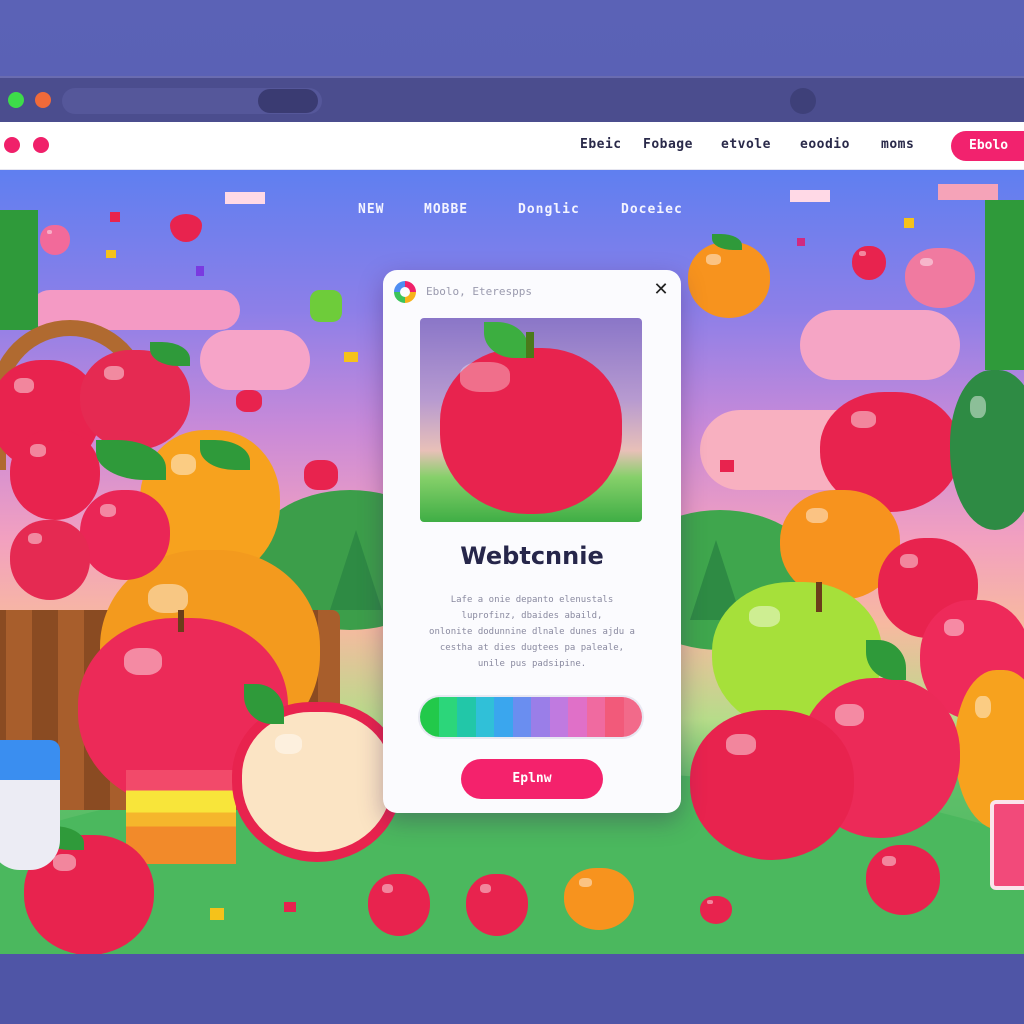  Describe the element at coordinates (532, 664) in the screenshot. I see `body-line: unile pus padsipine.` at that location.